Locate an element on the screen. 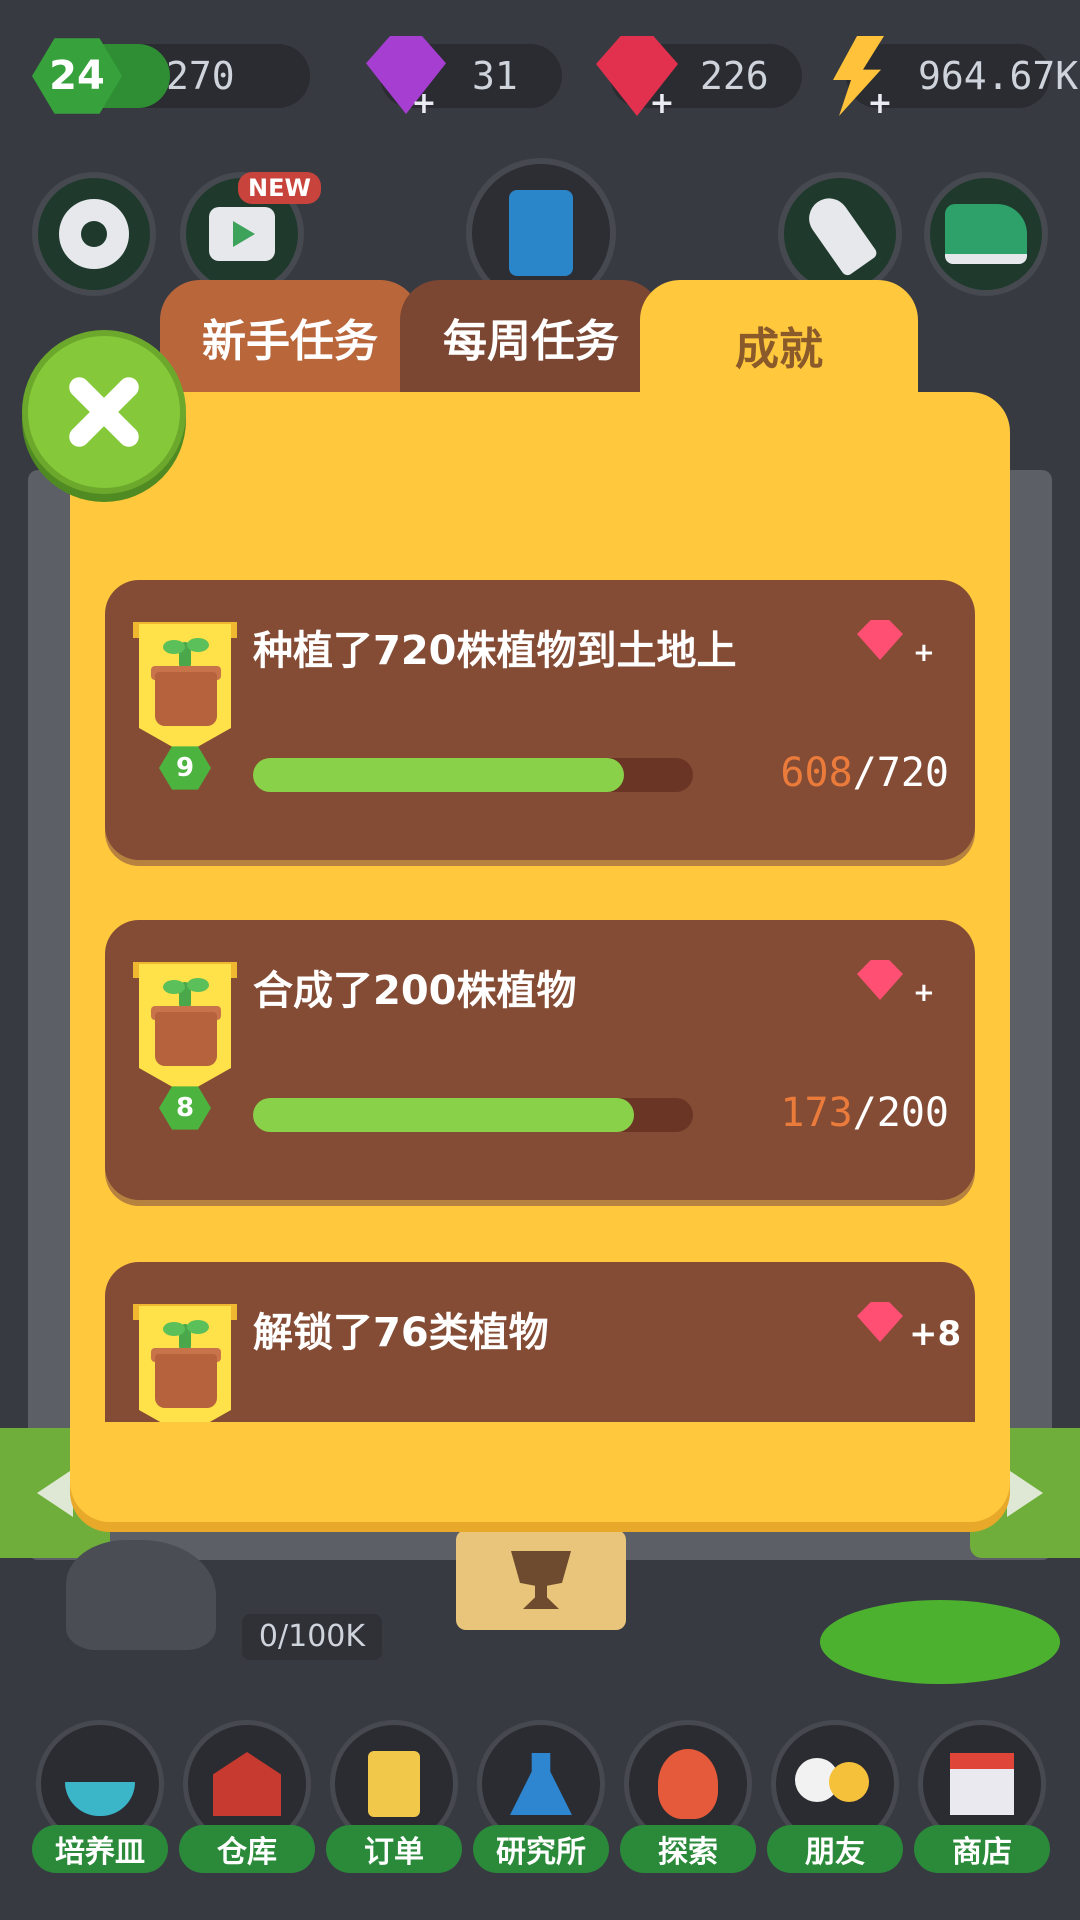 This screenshot has width=1080, height=1920. scroll-viewport-clip: 解锁了76类植物 +8 is located at coordinates (540, 1342).